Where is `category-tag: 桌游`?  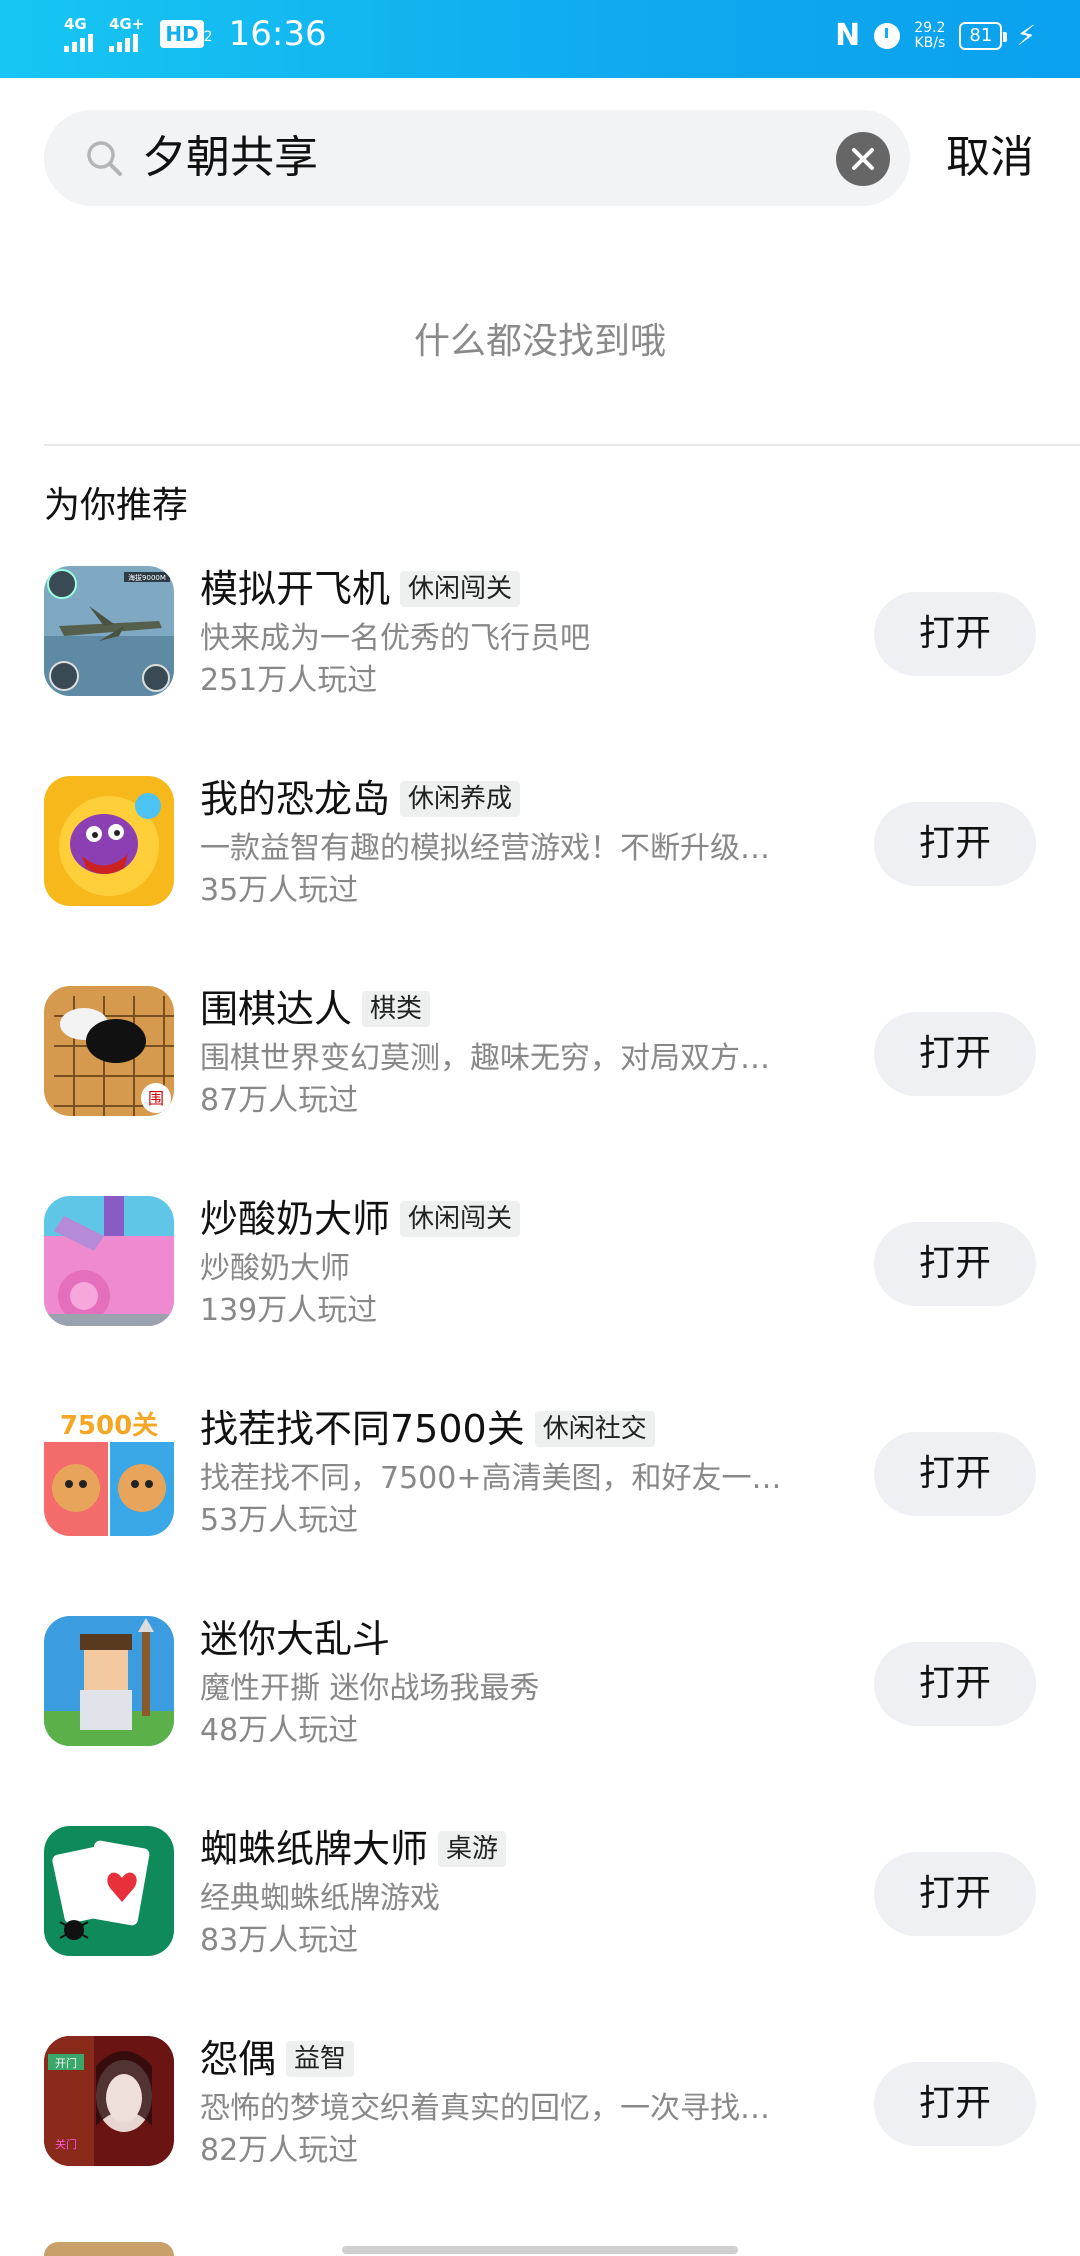 category-tag: 桌游 is located at coordinates (472, 1849).